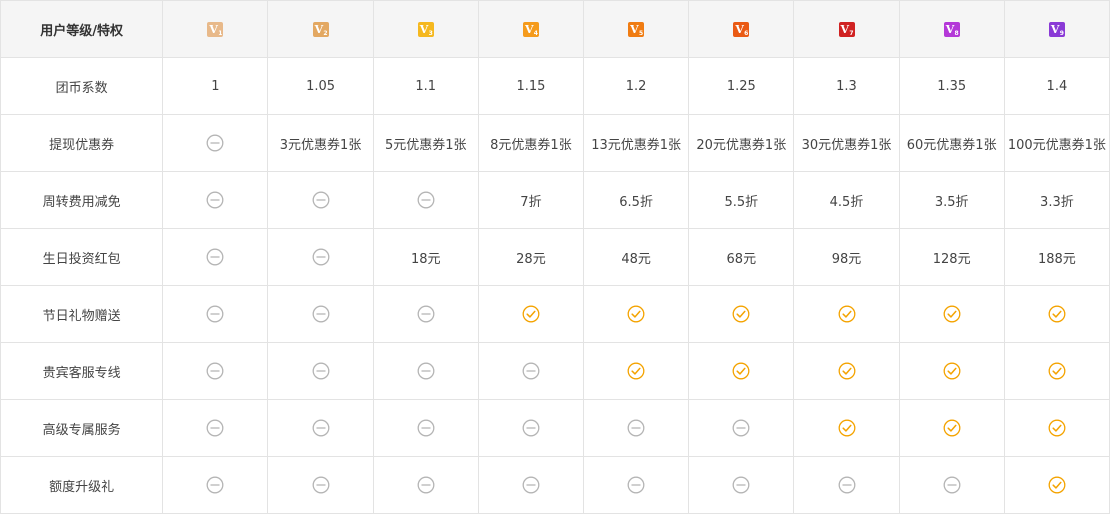  I want to click on level-header-v8: V8, so click(951, 29).